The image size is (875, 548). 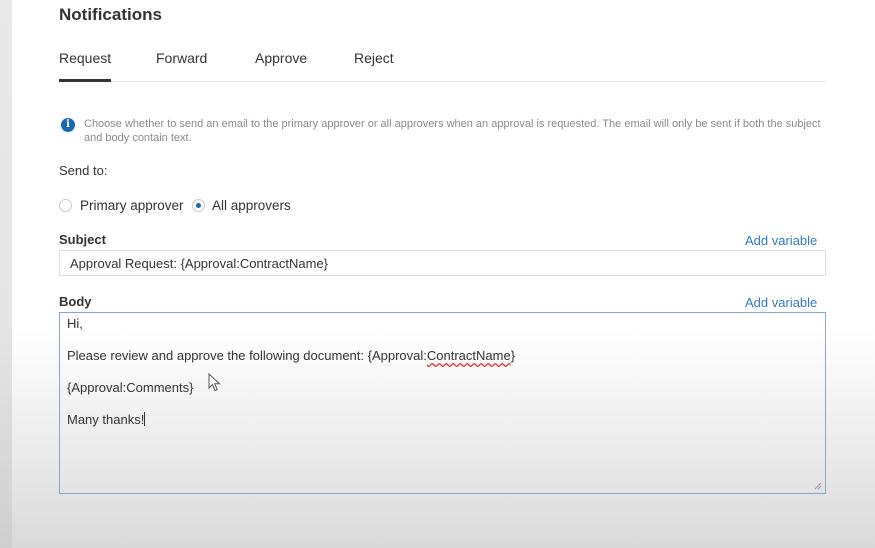 I want to click on text-caret, so click(x=145, y=419).